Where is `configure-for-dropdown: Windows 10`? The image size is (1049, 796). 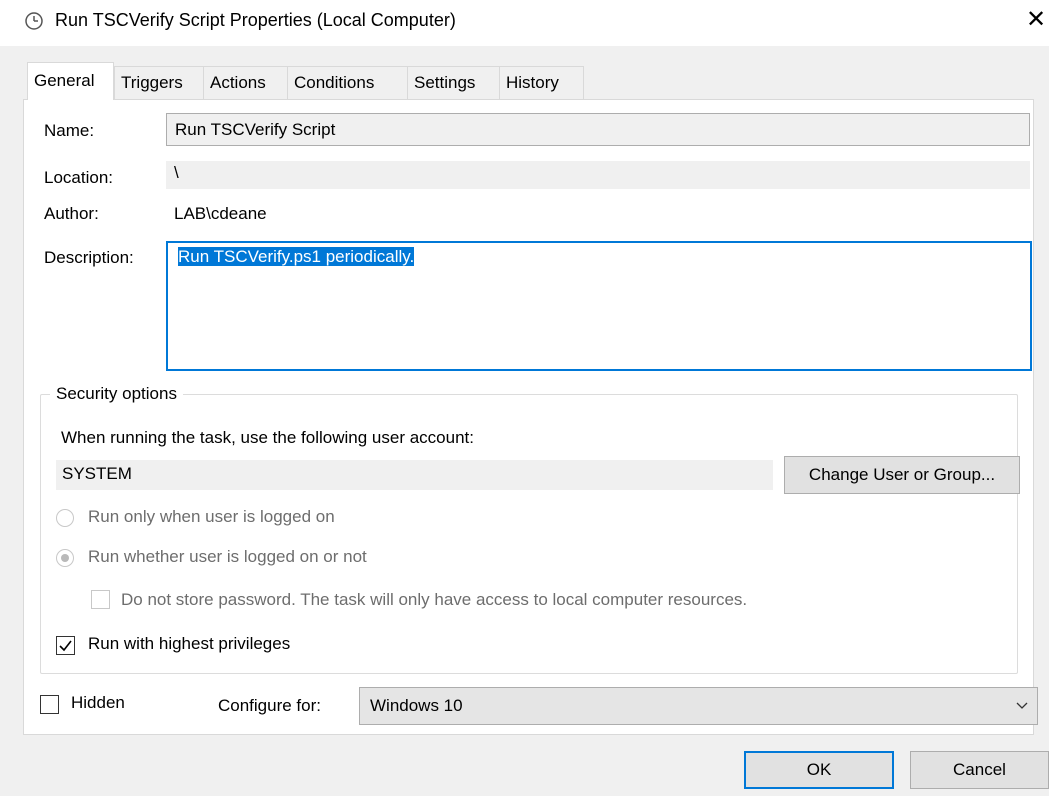 configure-for-dropdown: Windows 10 is located at coordinates (698, 706).